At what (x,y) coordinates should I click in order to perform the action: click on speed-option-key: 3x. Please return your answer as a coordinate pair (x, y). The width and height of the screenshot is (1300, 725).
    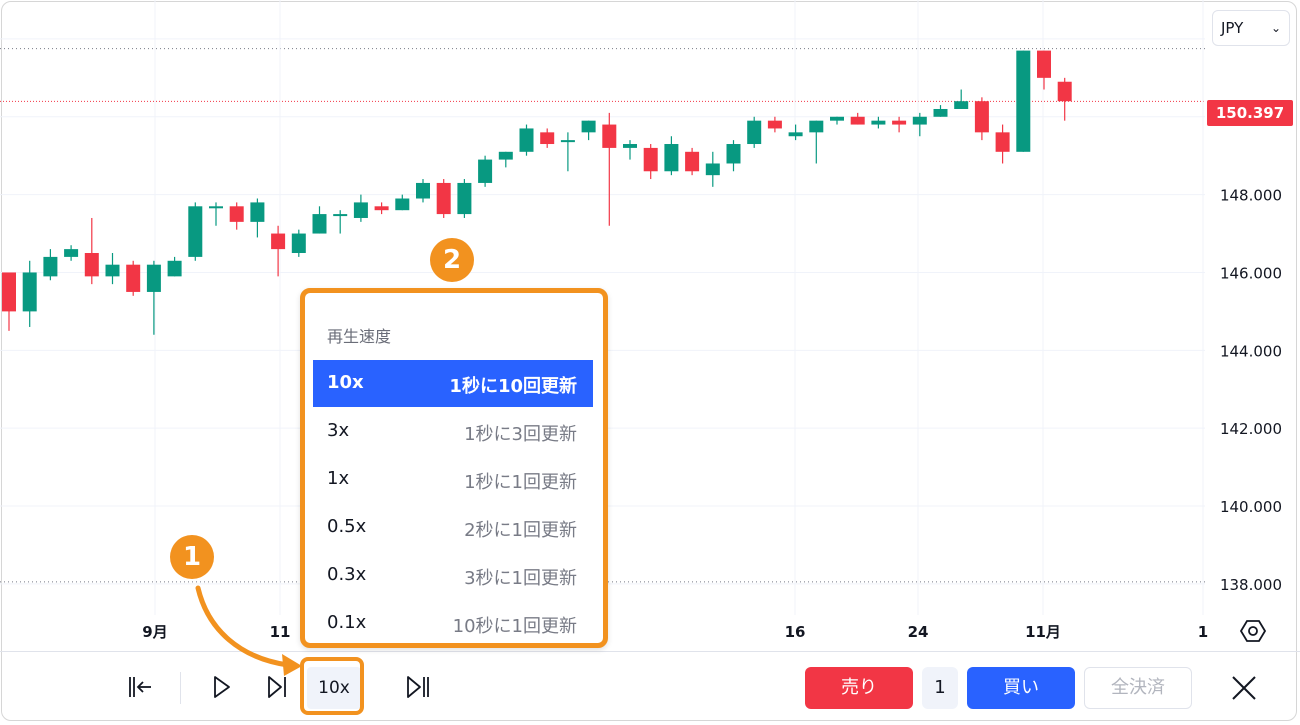
    Looking at the image, I should click on (338, 430).